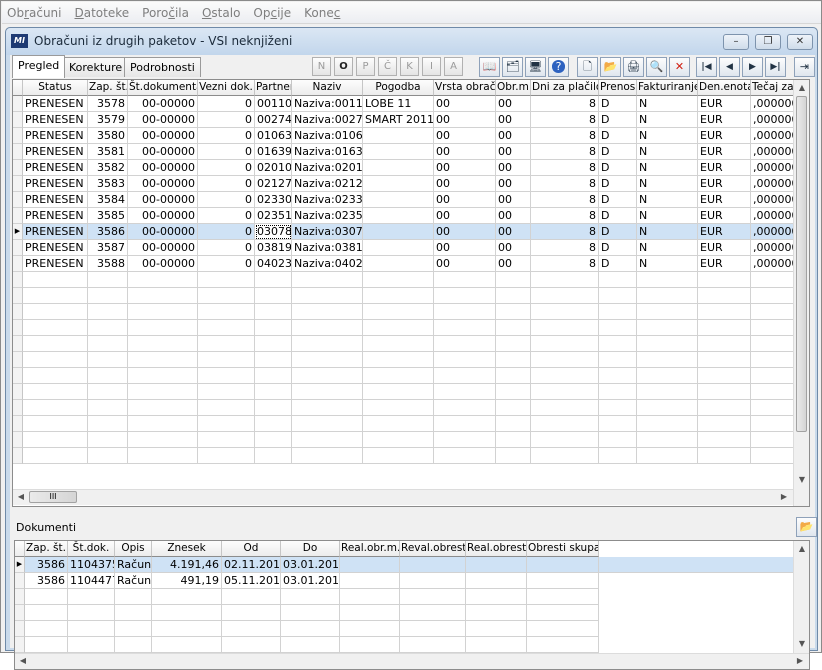 The image size is (822, 670). I want to click on grid-header-0: Status, so click(55, 88).